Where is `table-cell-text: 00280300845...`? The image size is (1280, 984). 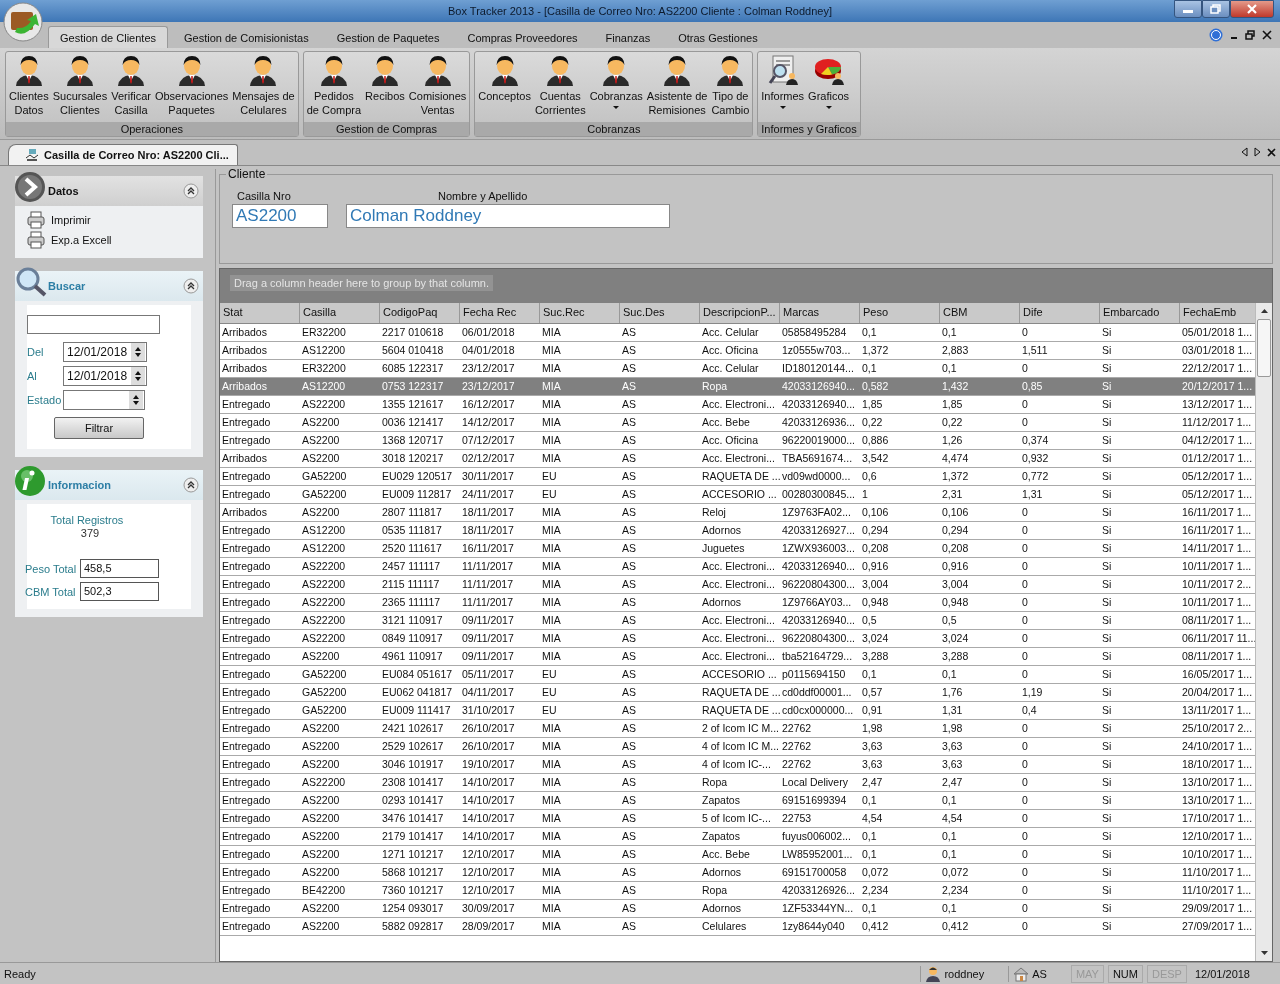
table-cell-text: 00280300845... is located at coordinates (818, 494).